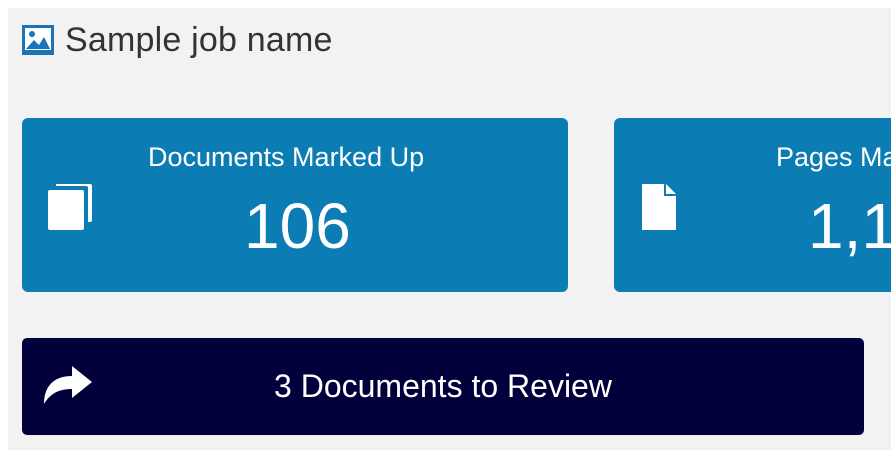 The width and height of the screenshot is (891, 450). Describe the element at coordinates (286, 157) in the screenshot. I see `card-label: Documents Marked Up` at that location.